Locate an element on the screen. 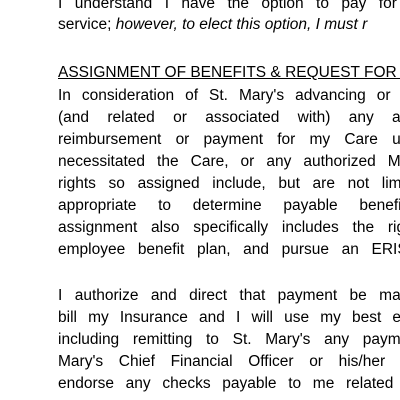 This screenshot has width=400, height=400. word: rights is located at coordinates (77, 183).